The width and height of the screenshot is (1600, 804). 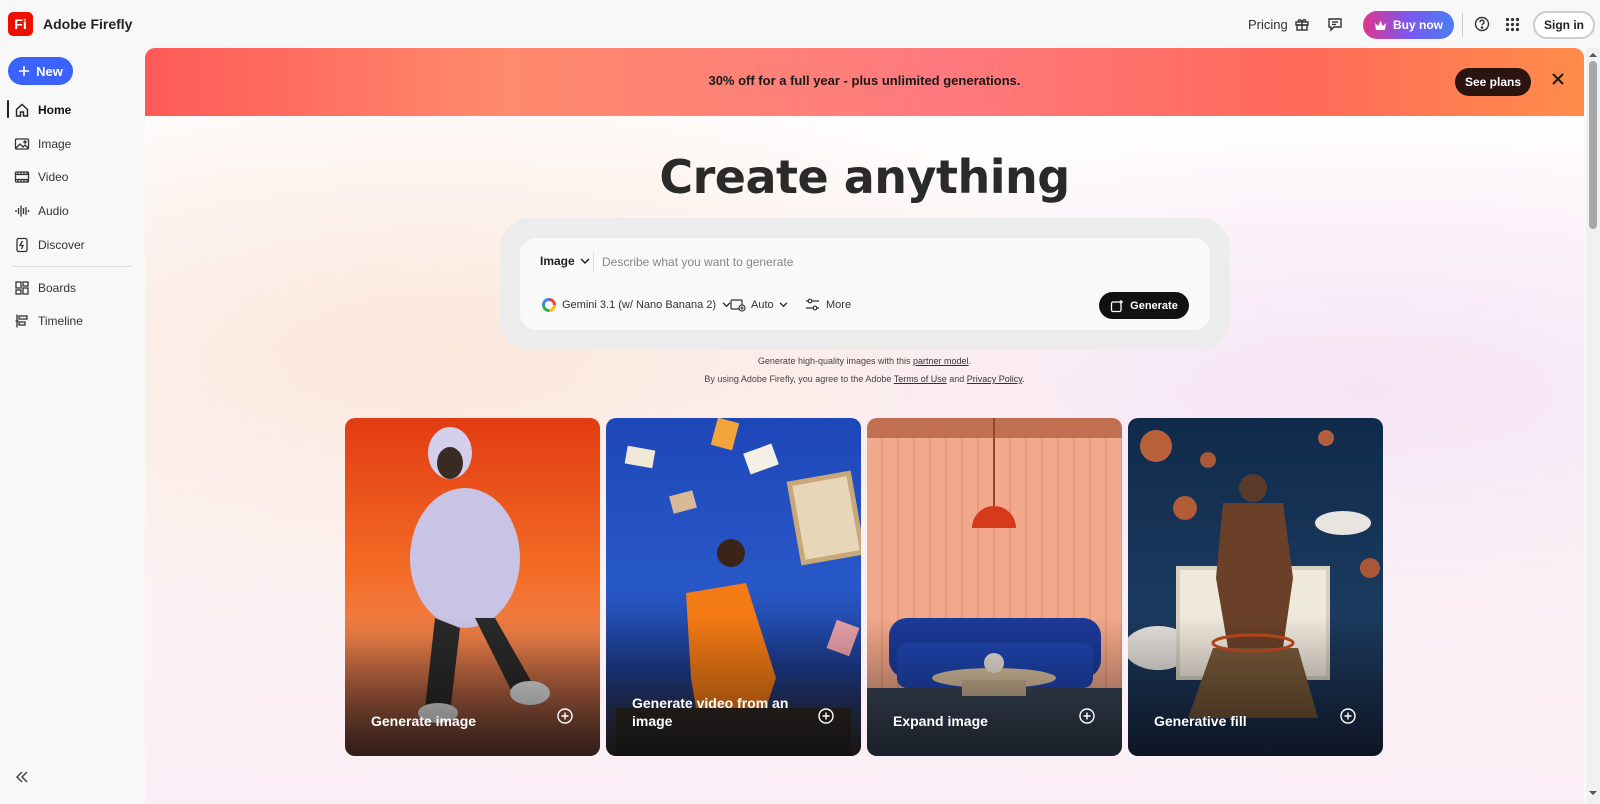 I want to click on model-select: Gemini 3.1 (w/ Nano Banana 2), so click(x=636, y=305).